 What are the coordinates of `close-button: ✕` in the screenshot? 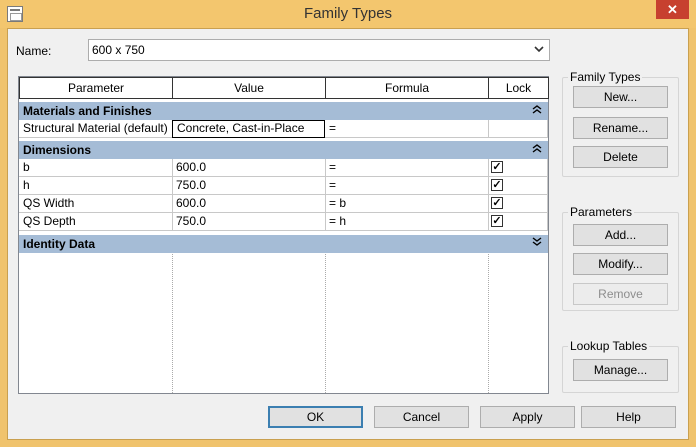 It's located at (672, 9).